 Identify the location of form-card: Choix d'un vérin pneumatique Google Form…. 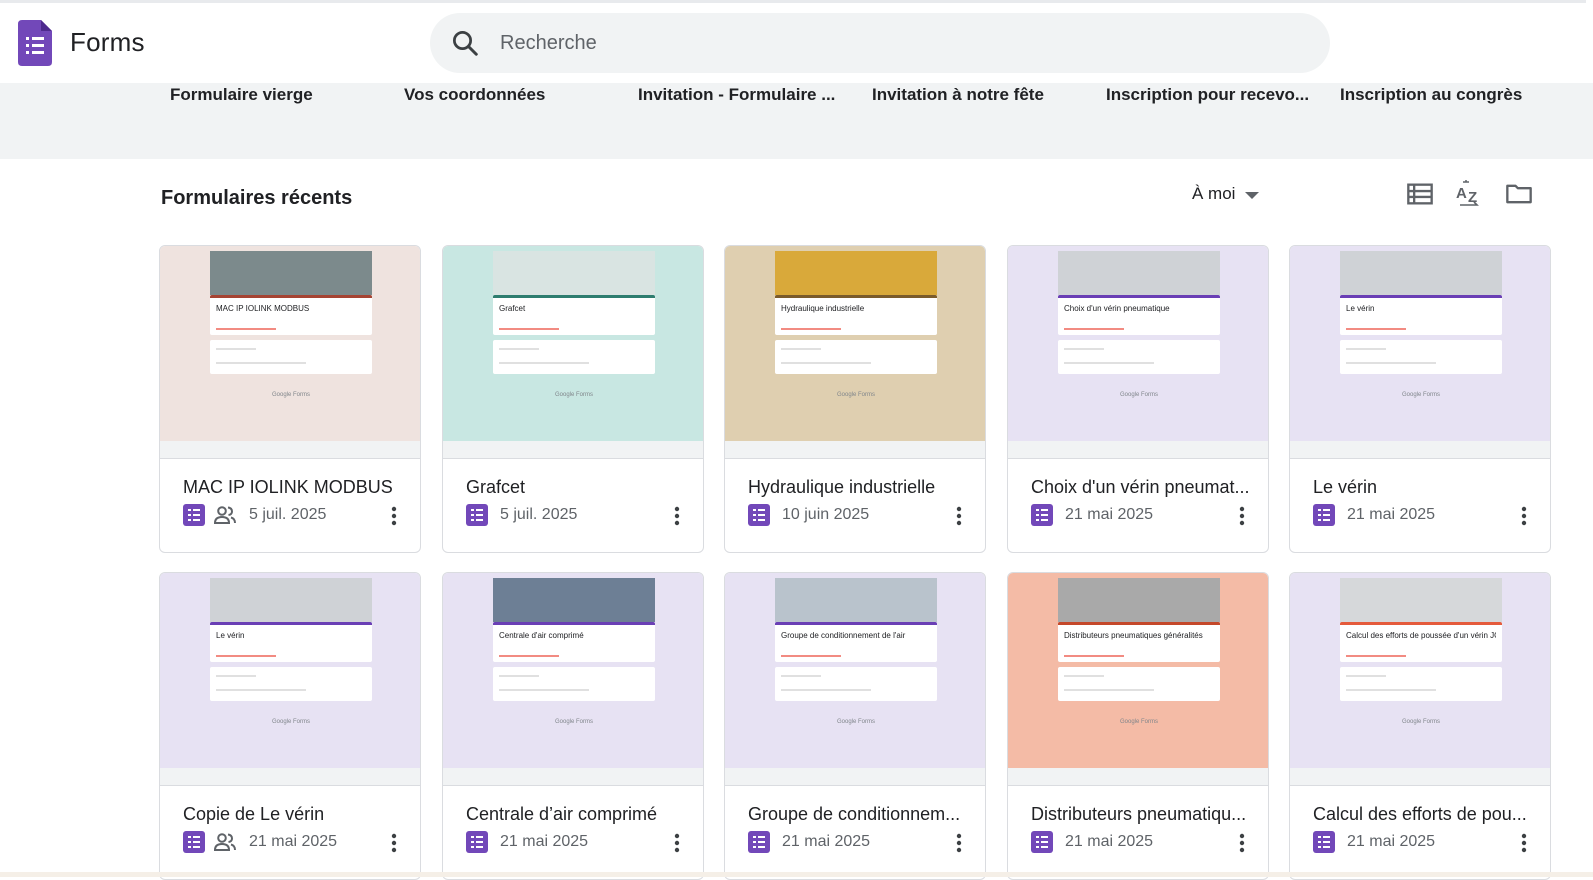
(1138, 399).